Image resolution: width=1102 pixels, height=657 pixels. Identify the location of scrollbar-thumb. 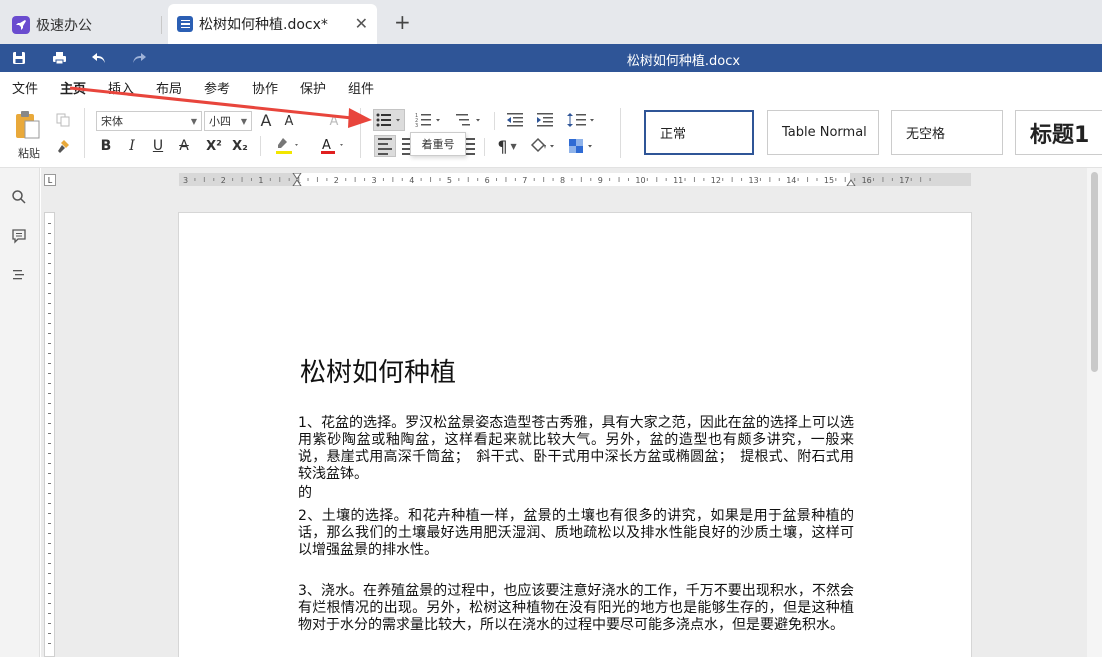
(1094, 272).